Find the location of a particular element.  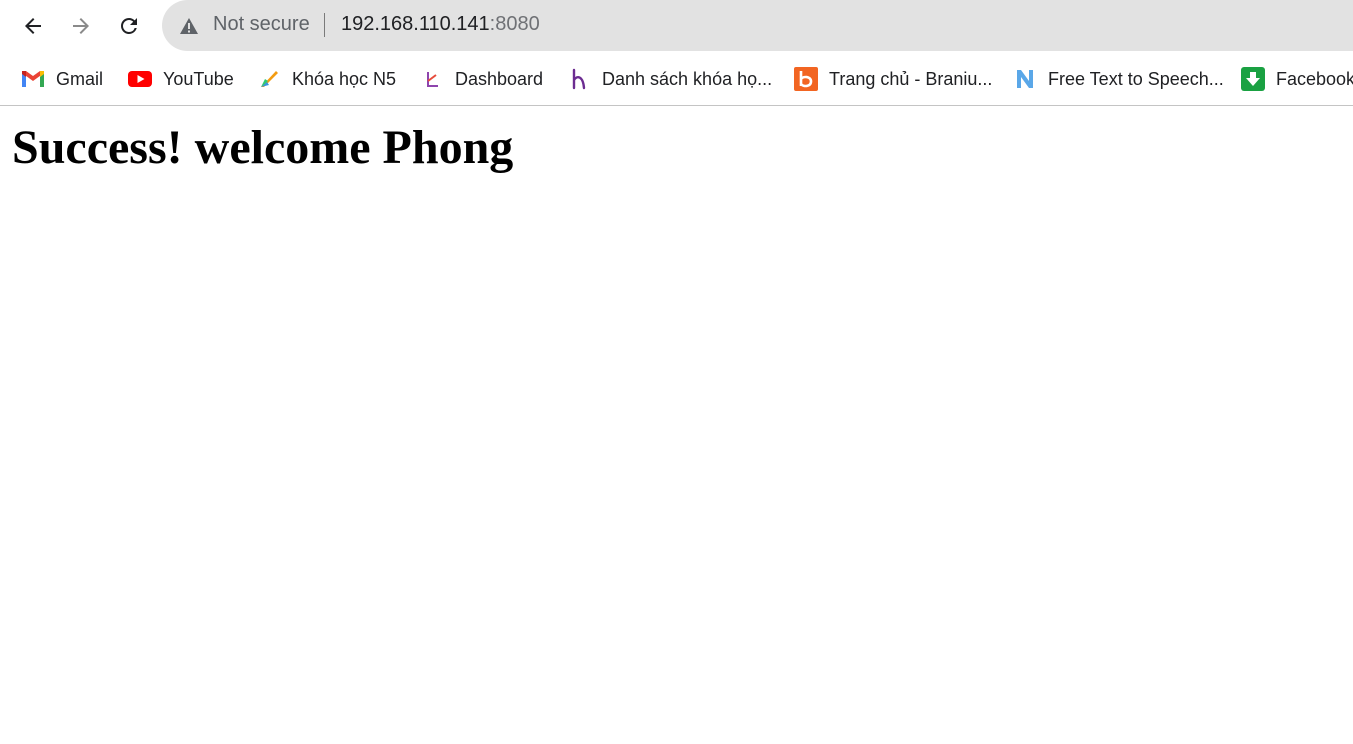

back-arrow-icon is located at coordinates (33, 26).